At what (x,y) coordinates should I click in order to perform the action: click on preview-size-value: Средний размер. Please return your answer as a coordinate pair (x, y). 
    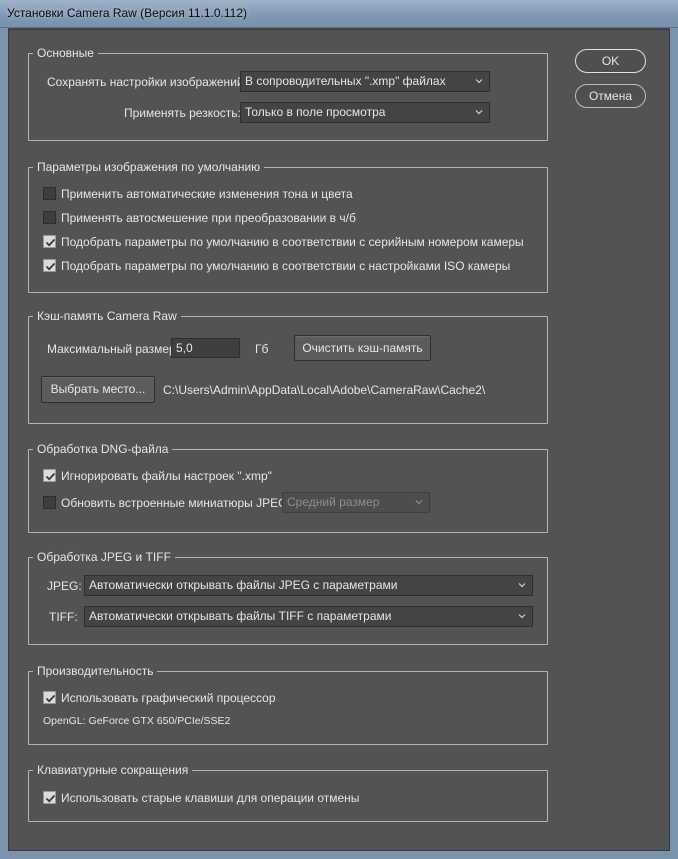
    Looking at the image, I should click on (333, 502).